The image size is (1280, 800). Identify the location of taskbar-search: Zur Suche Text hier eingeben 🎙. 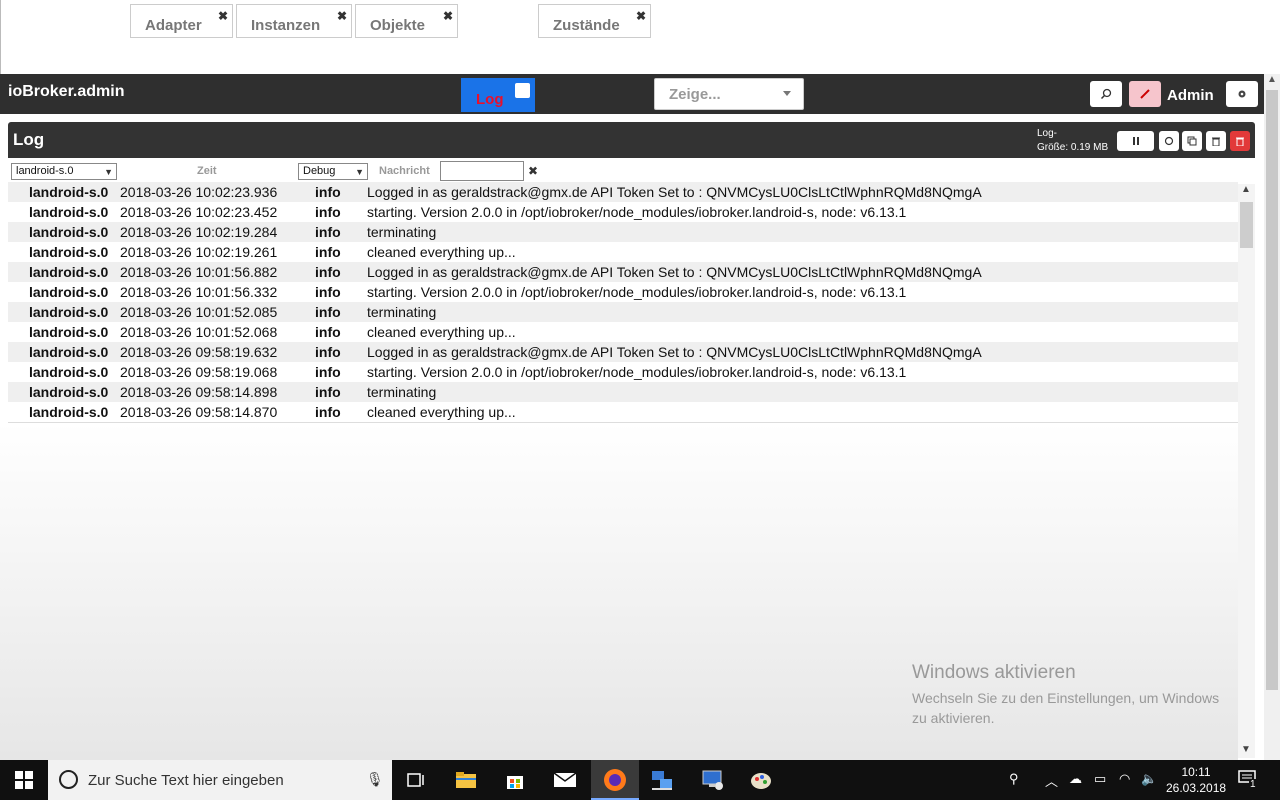
(220, 780).